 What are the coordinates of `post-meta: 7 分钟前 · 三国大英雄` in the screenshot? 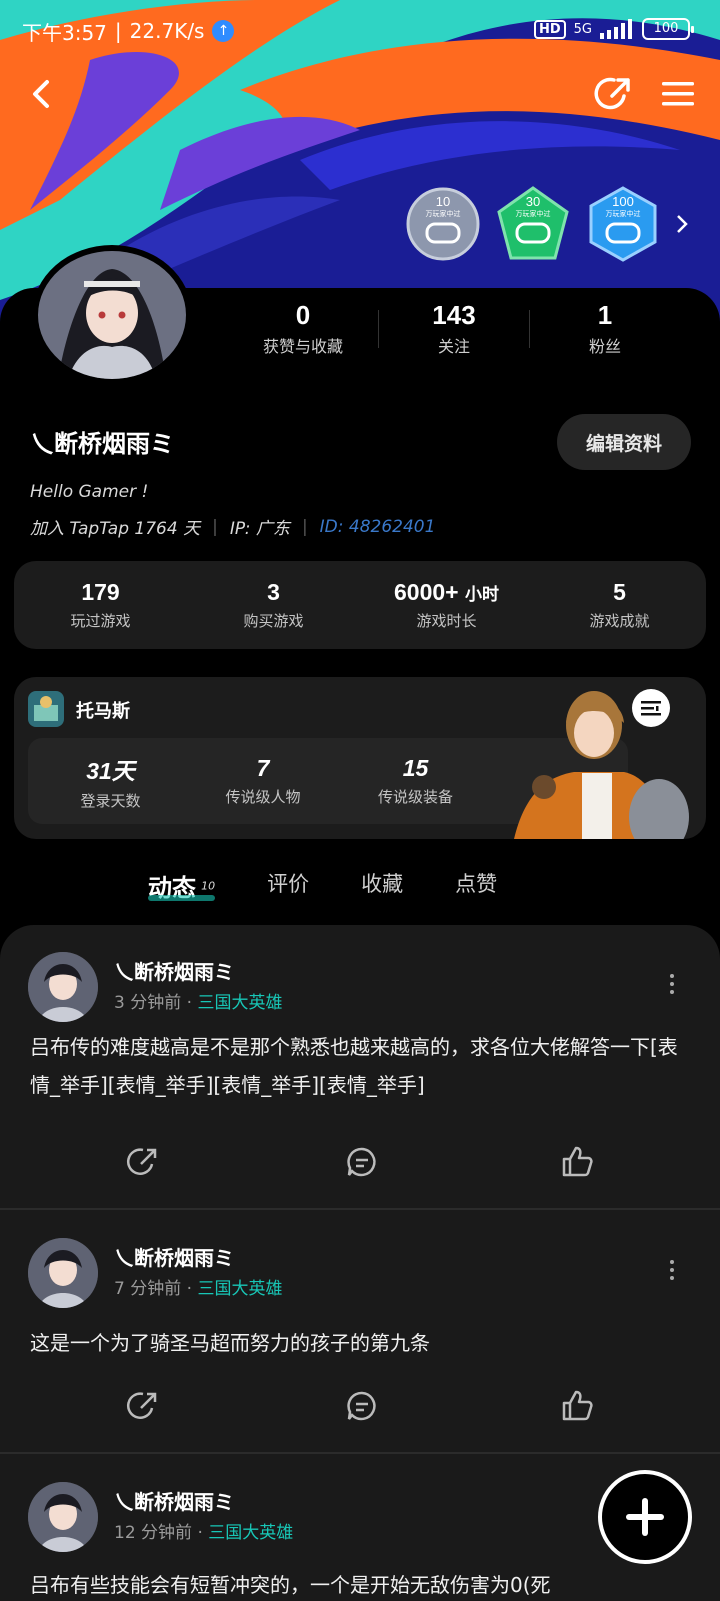 It's located at (198, 1289).